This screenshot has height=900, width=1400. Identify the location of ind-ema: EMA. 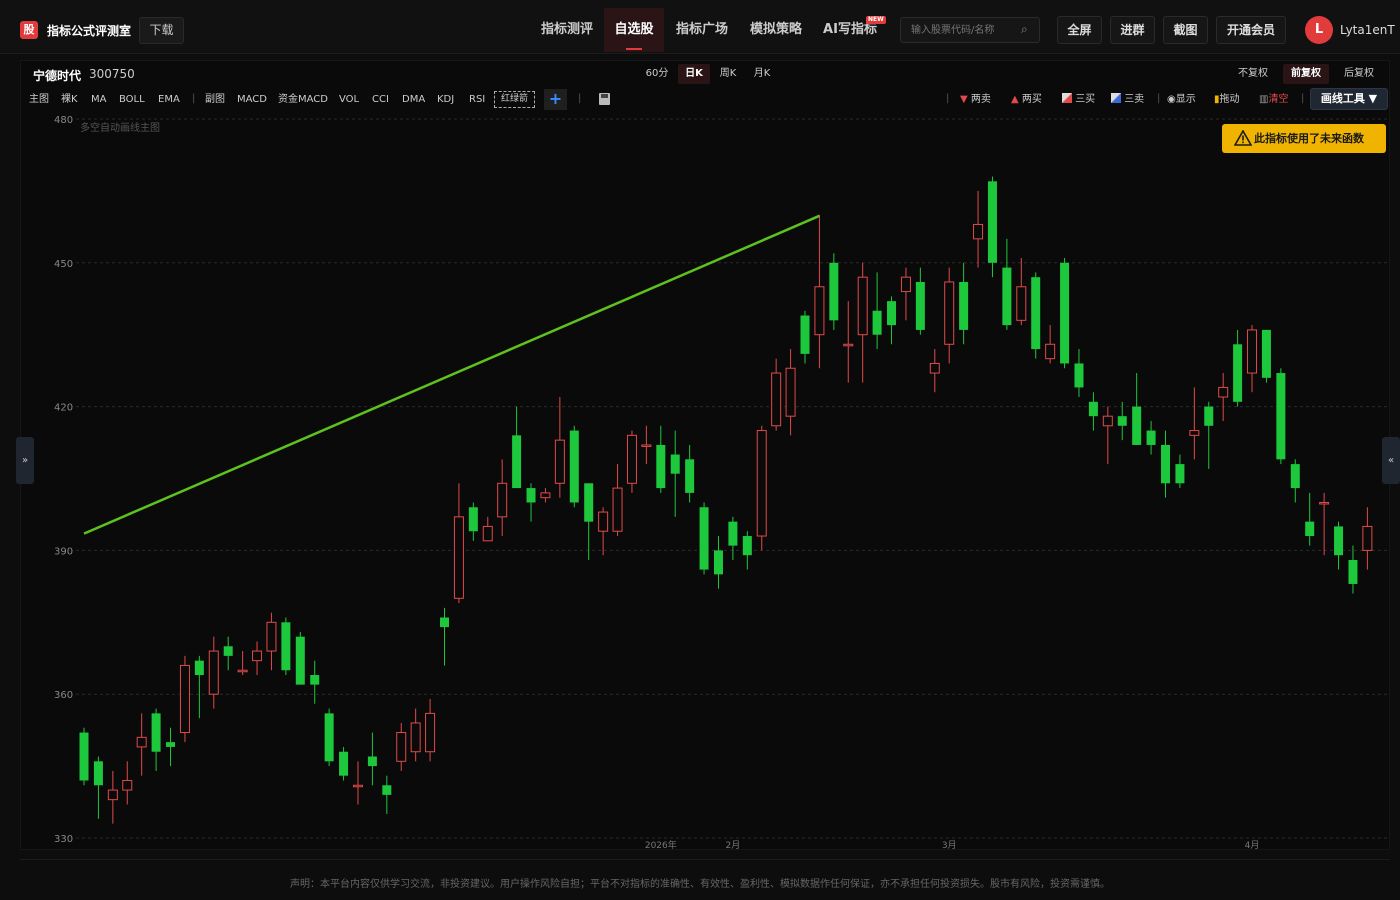
(169, 100).